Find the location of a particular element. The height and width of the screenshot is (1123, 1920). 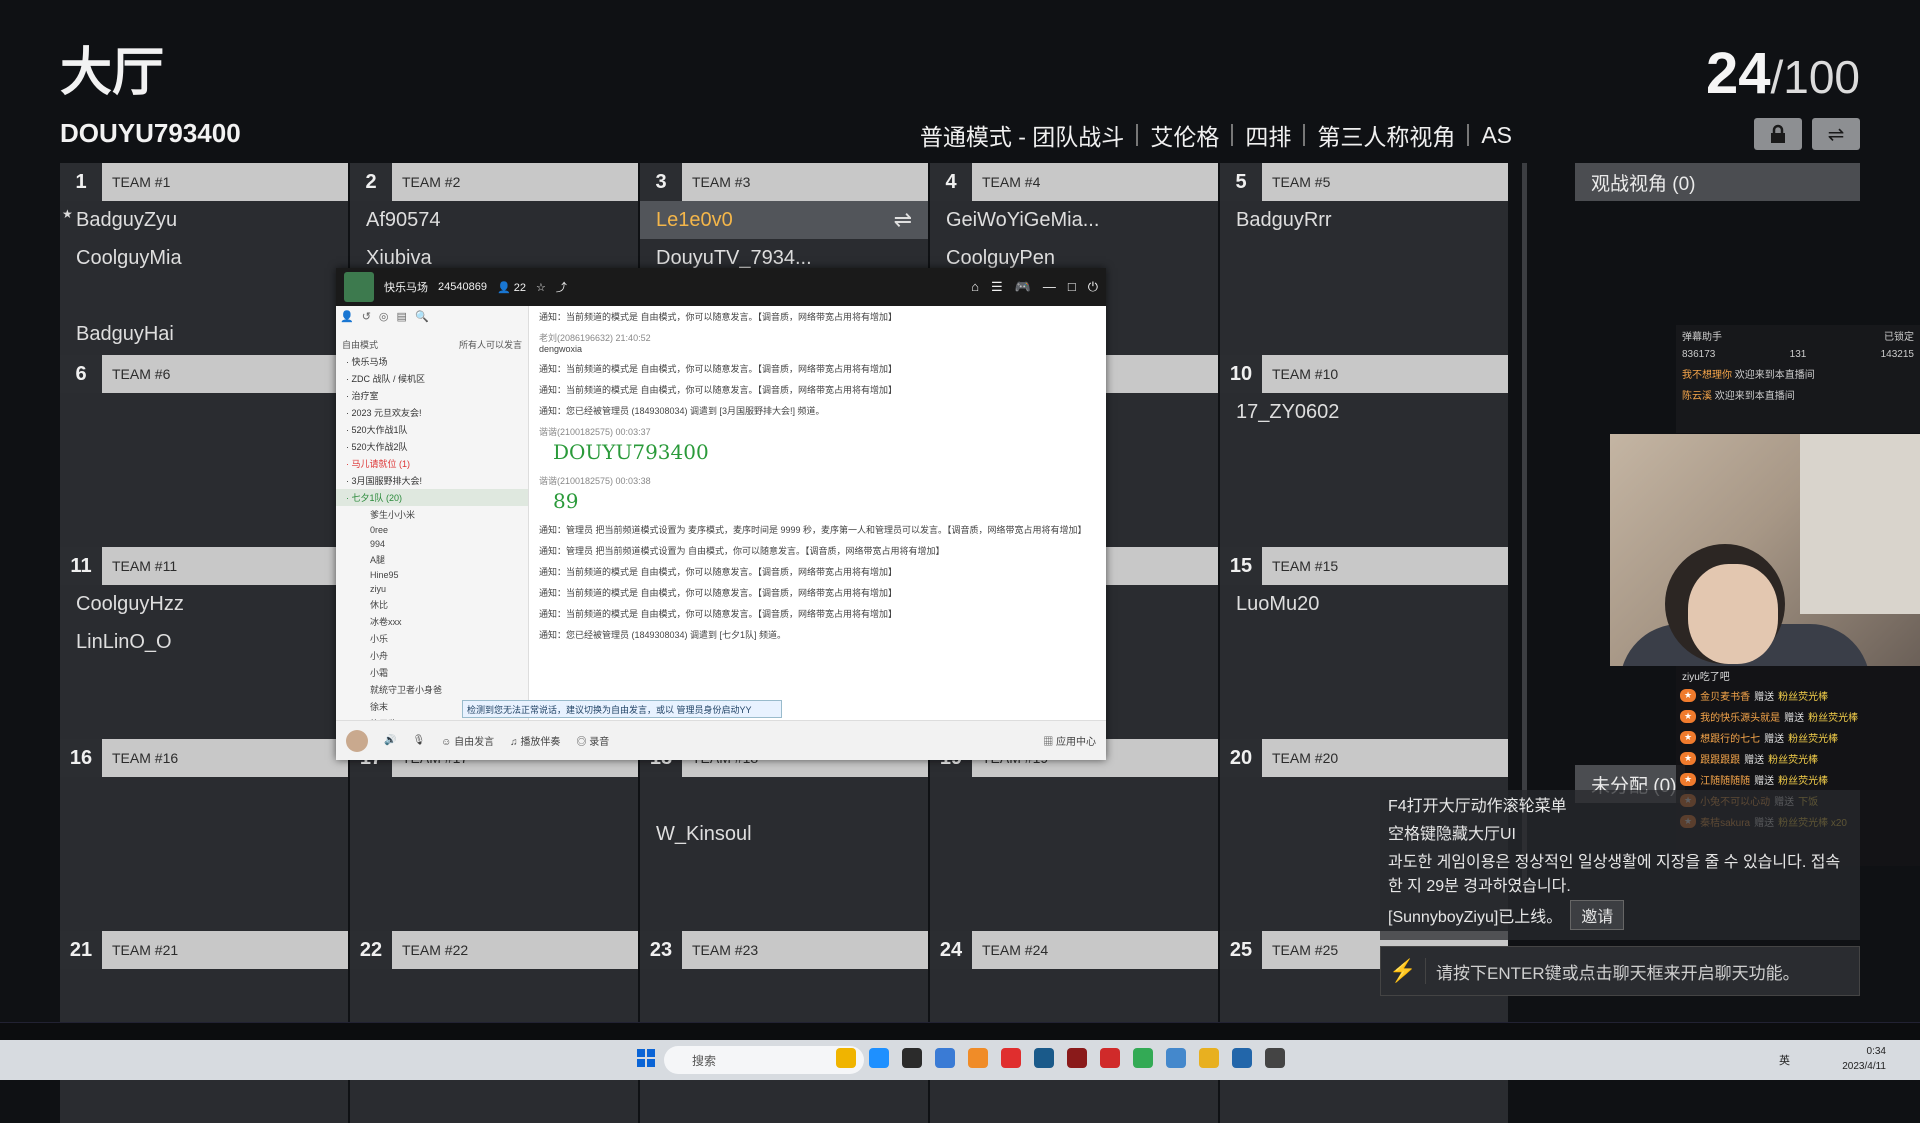

player-slot: Le1e0v0 ⇌ is located at coordinates (784, 220).